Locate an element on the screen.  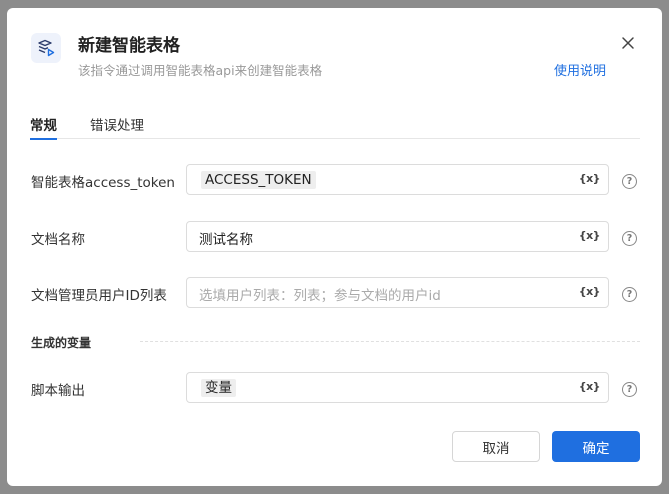
section-divider is located at coordinates (390, 341).